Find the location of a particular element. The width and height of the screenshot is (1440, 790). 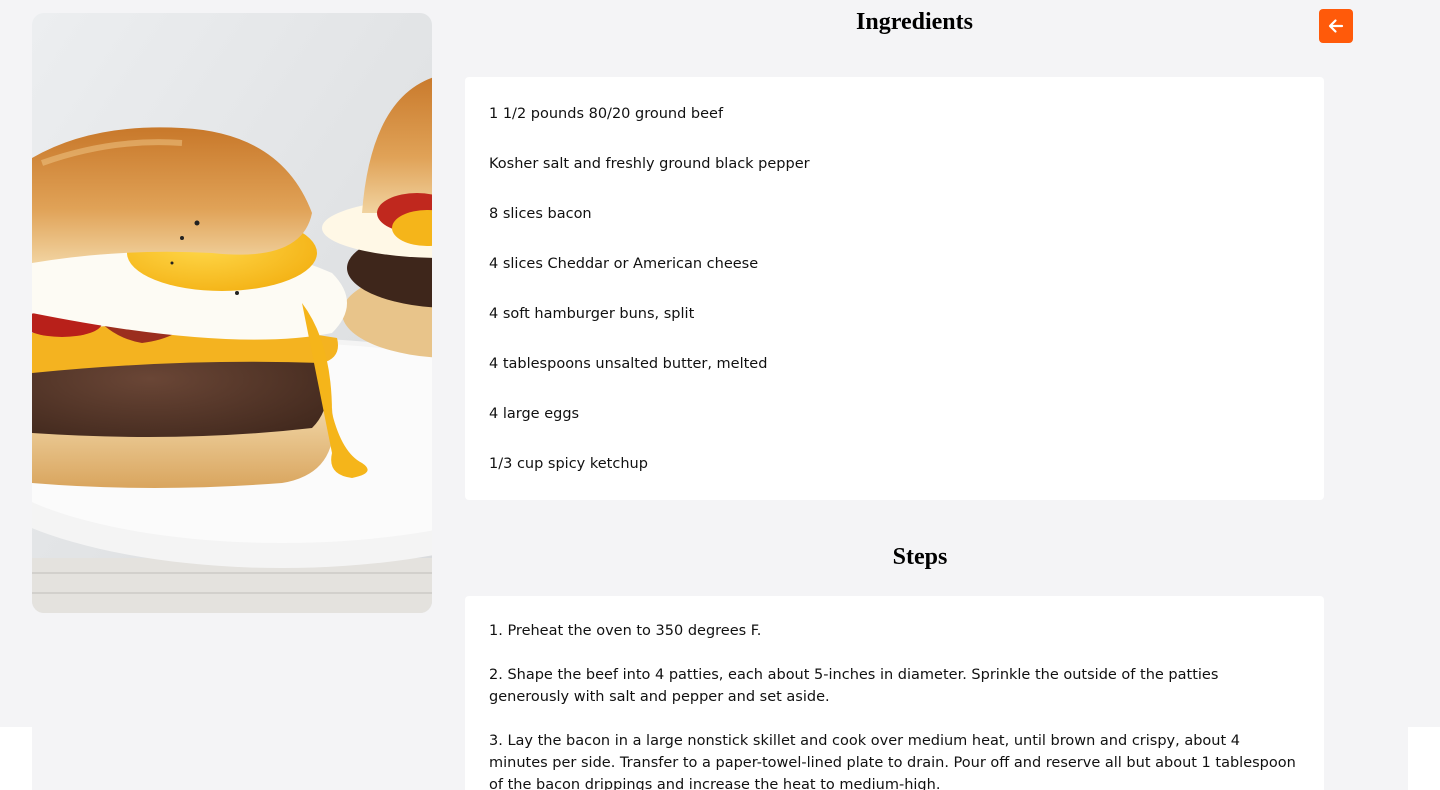

ingredients-heading: Ingredients is located at coordinates (914, 22).